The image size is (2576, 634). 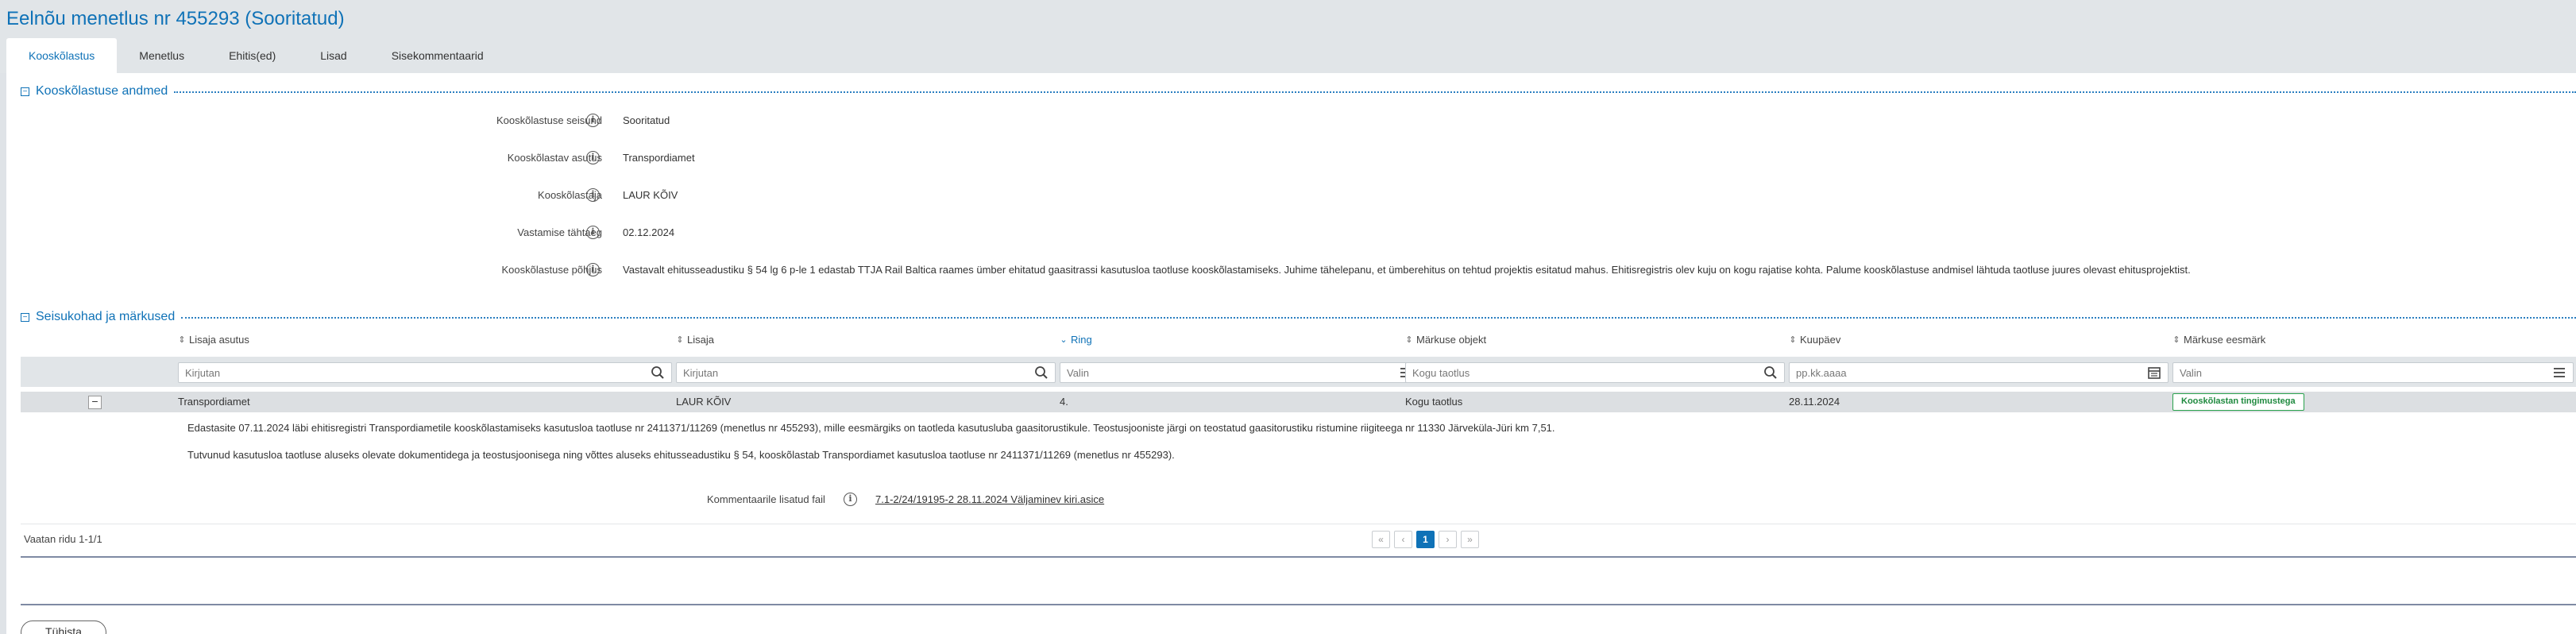 What do you see at coordinates (1298, 539) in the screenshot?
I see `grid-footer: Vaatan ridu 1-1/1 « ‹ 1 › »` at bounding box center [1298, 539].